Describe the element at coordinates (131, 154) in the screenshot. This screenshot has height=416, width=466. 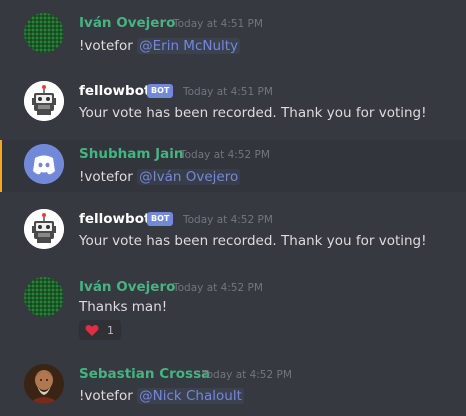
I see `username: Shubham Jain` at that location.